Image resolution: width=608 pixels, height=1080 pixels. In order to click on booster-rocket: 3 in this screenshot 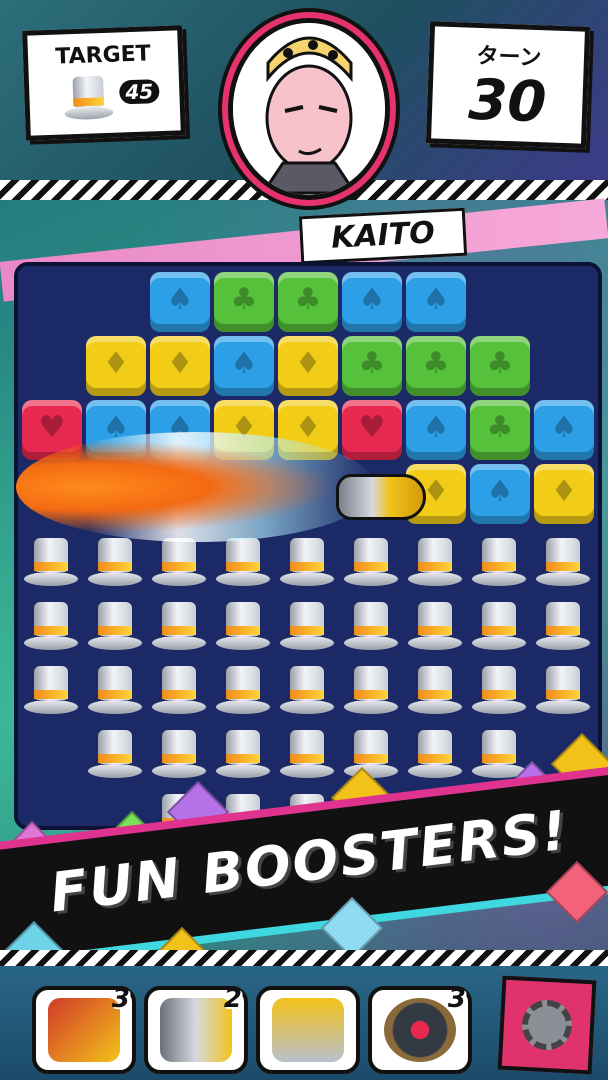, I will do `click(84, 1029)`.